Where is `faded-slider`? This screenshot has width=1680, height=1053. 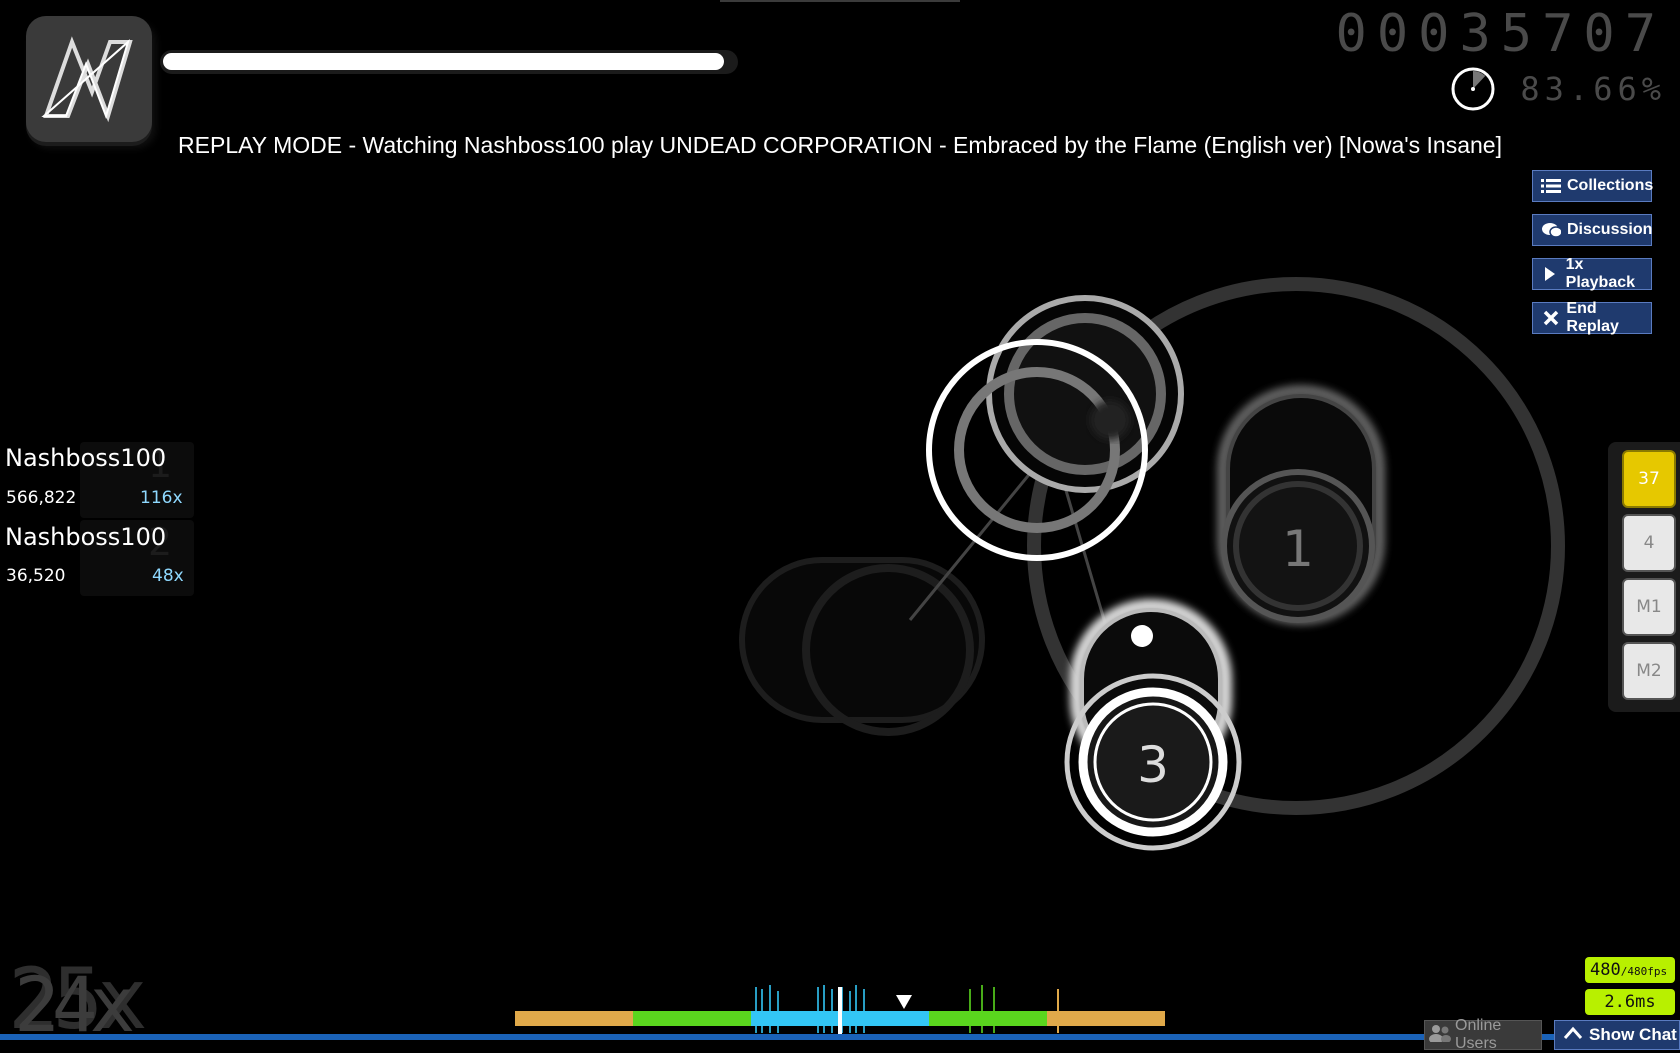 faded-slider is located at coordinates (862, 646).